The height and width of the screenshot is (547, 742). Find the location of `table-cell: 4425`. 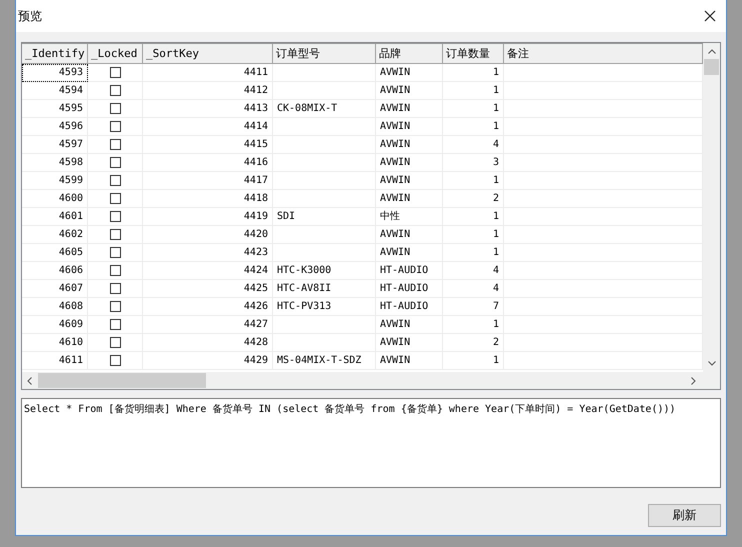

table-cell: 4425 is located at coordinates (208, 289).